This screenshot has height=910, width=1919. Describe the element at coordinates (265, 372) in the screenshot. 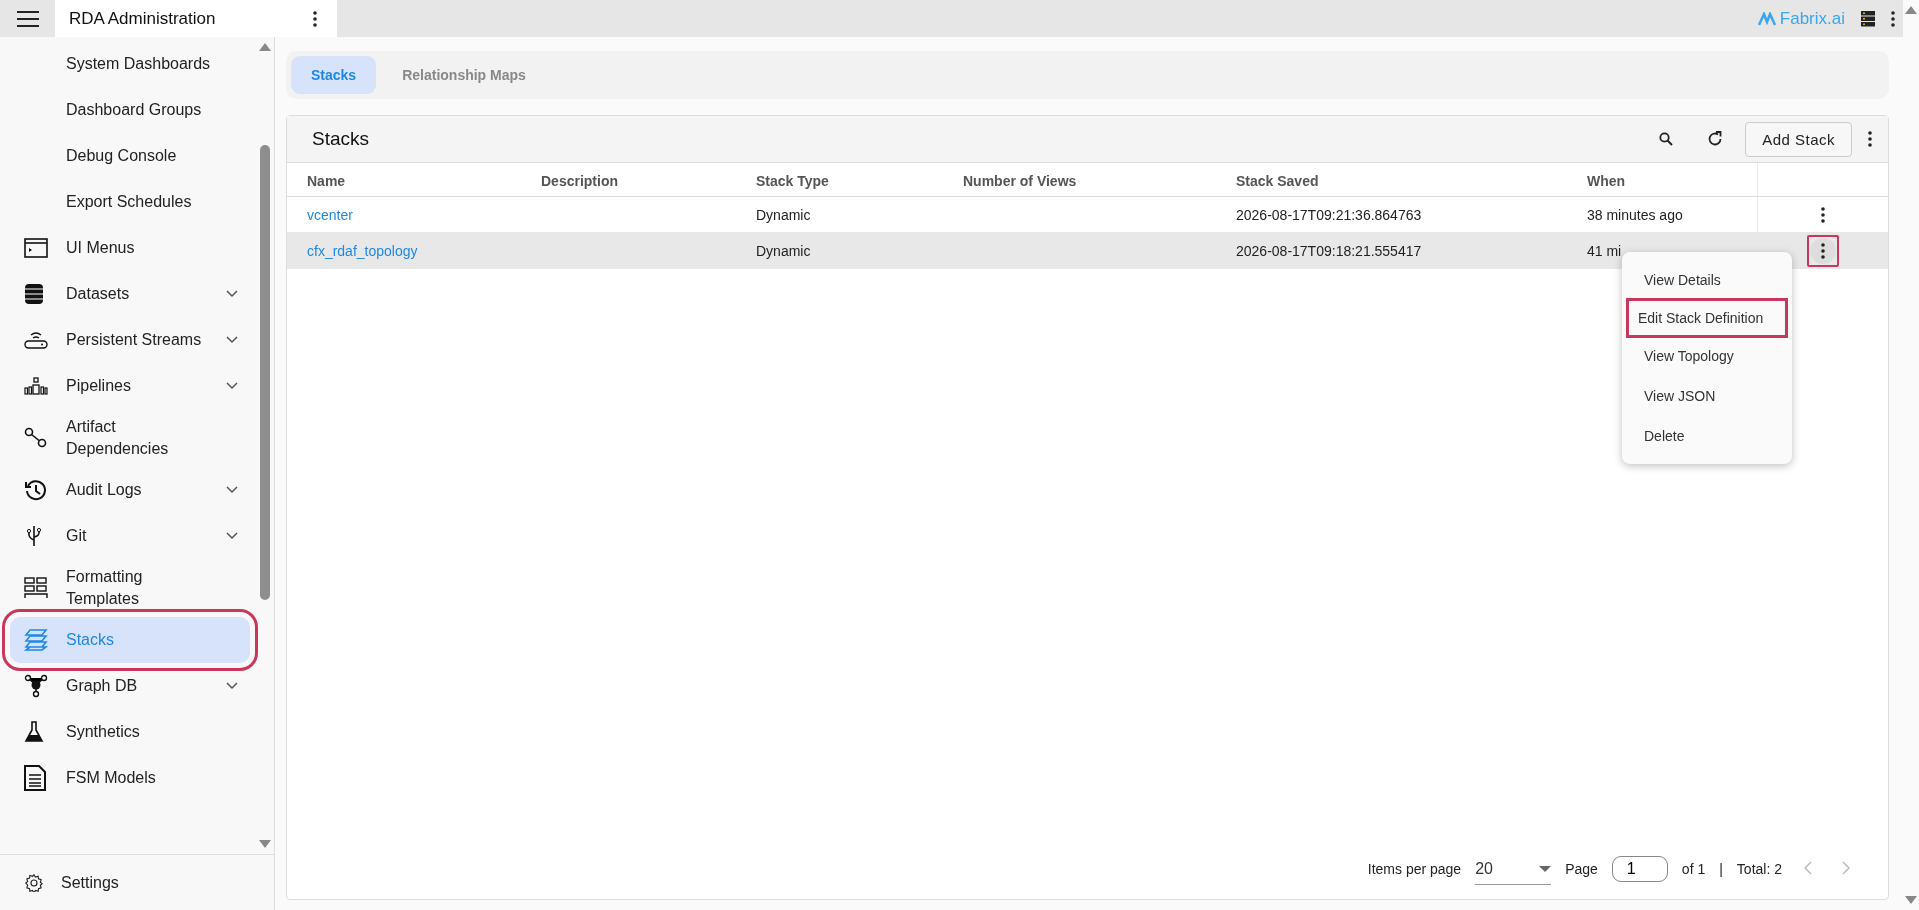

I see `scrollbar-thumb` at that location.